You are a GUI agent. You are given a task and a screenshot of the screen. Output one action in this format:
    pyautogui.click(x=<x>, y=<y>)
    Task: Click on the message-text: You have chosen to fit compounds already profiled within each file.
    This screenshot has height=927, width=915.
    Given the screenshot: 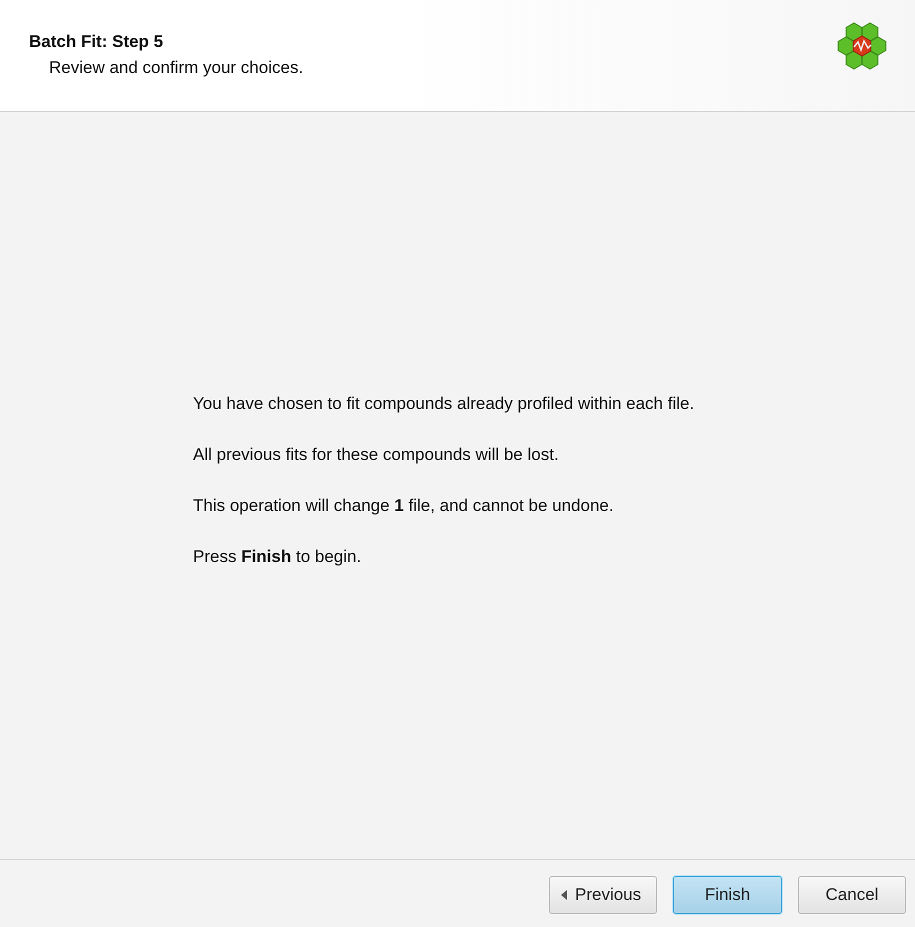 What is the action you would take?
    pyautogui.click(x=444, y=403)
    